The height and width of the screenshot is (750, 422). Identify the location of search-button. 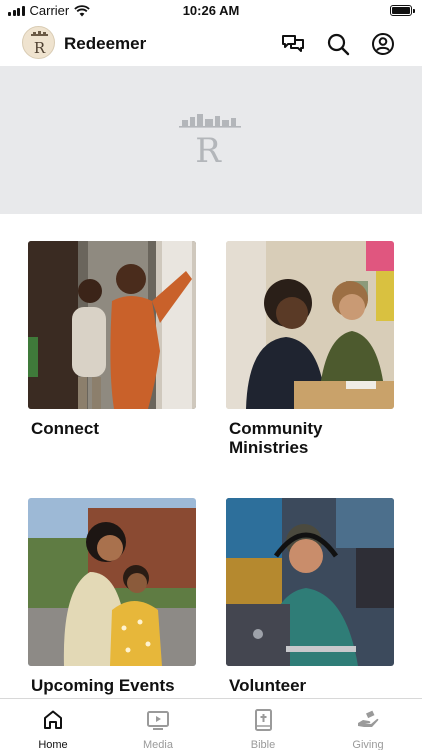
(338, 44).